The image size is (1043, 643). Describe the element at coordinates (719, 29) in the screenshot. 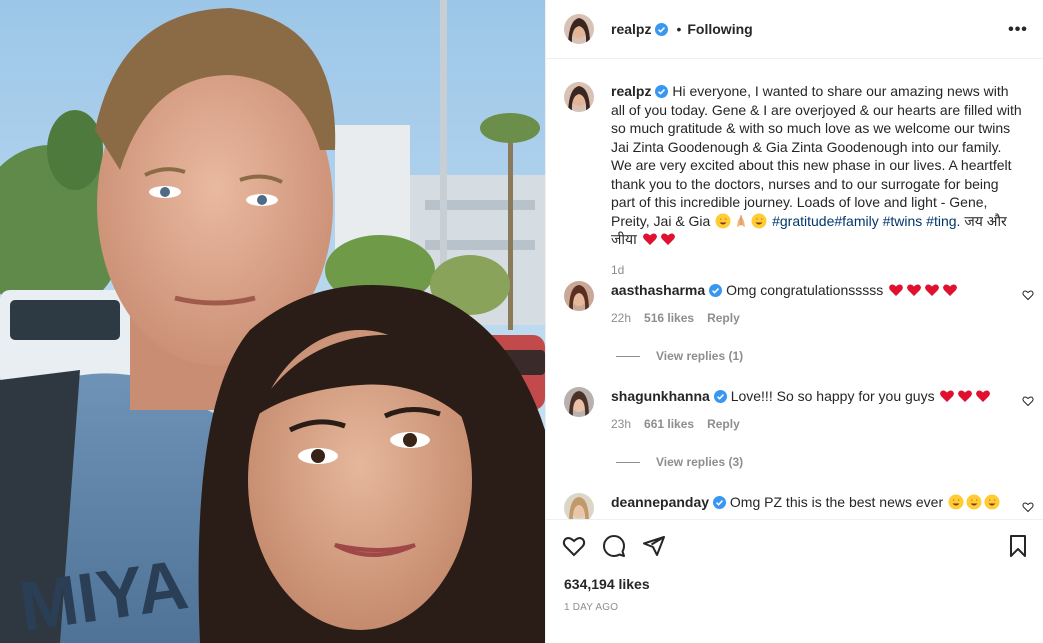

I see `follow-status-button: Following` at that location.